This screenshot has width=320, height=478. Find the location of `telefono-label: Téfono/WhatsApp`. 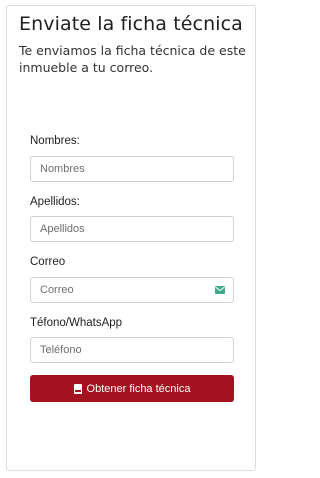

telefono-label: Téfono/WhatsApp is located at coordinates (76, 323).